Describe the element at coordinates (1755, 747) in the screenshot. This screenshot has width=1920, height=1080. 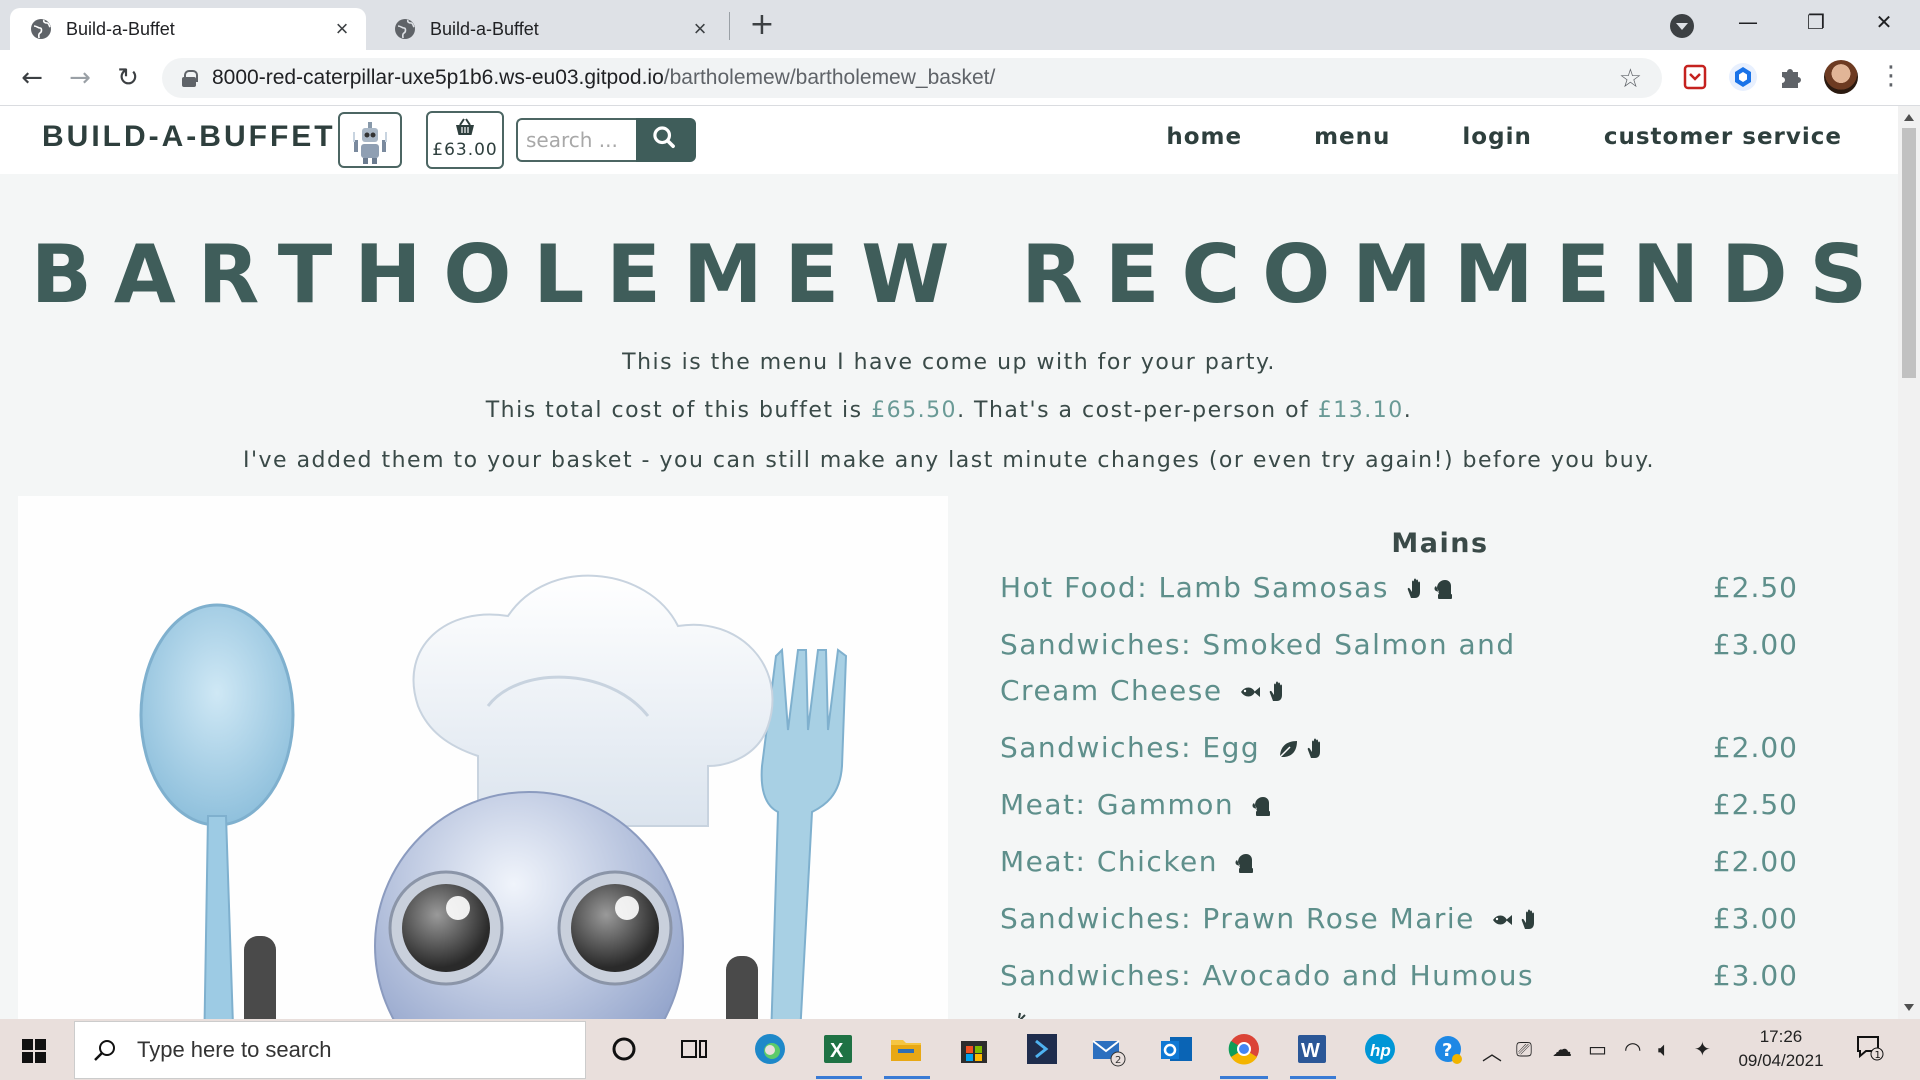
I see `item-price: £2.00` at that location.